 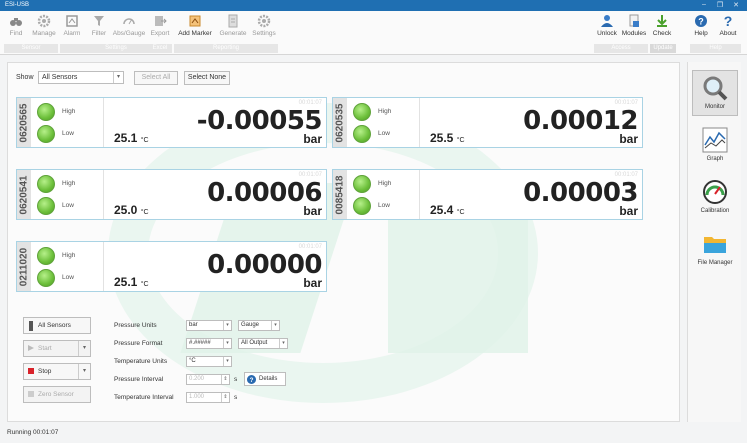 I want to click on sensor-id-tab: 0211020, so click(x=24, y=266).